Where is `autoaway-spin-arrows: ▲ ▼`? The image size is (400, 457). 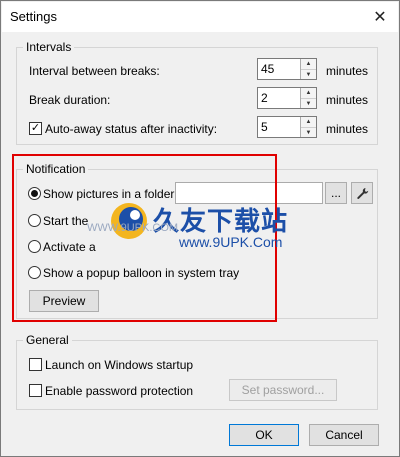
autoaway-spin-arrows: ▲ ▼ is located at coordinates (308, 127).